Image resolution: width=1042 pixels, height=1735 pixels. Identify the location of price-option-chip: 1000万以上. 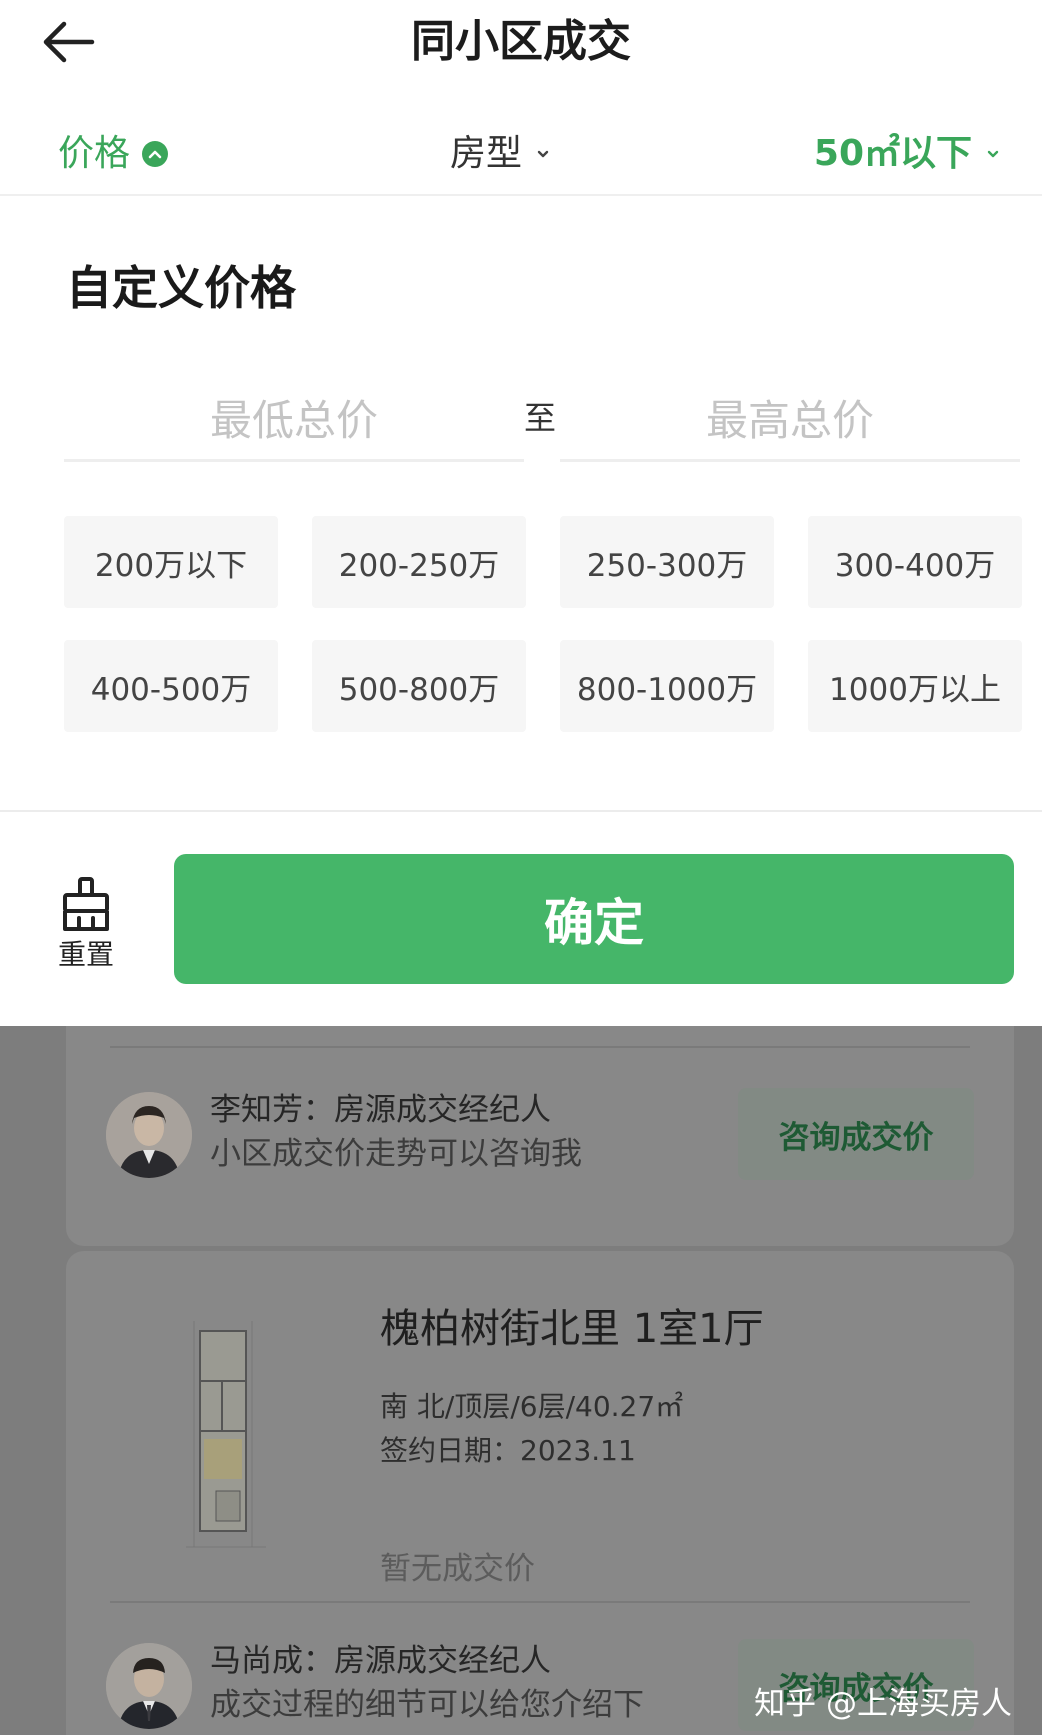
(915, 686).